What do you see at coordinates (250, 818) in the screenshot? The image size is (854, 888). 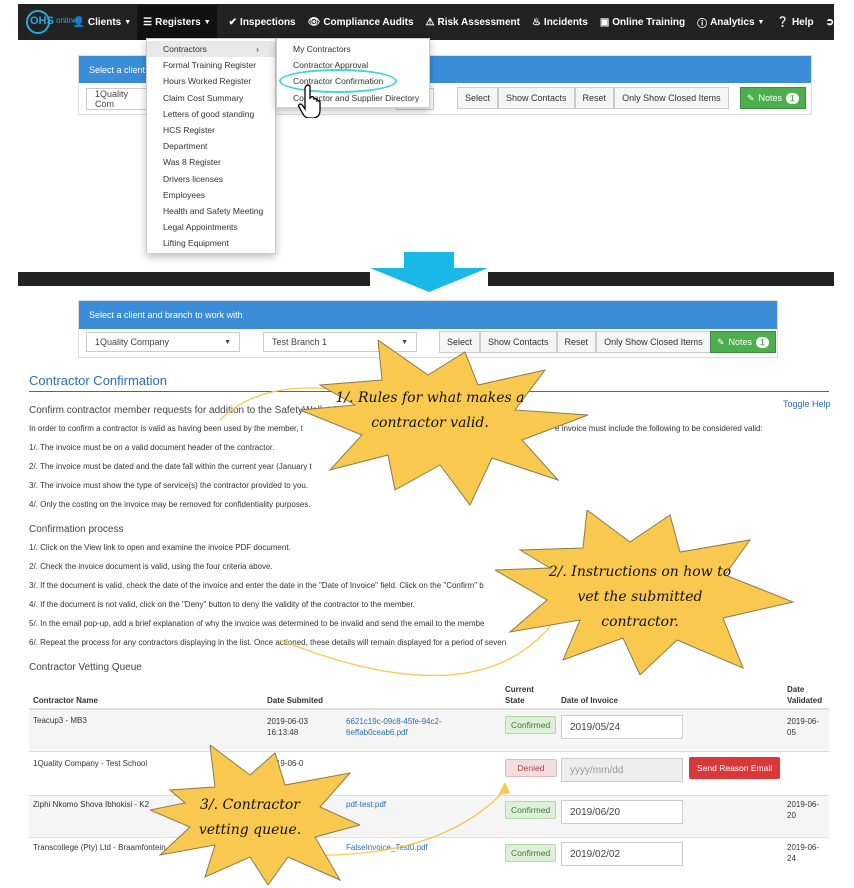 I see `callout-queue: 3/. Contractor vetting queue.` at bounding box center [250, 818].